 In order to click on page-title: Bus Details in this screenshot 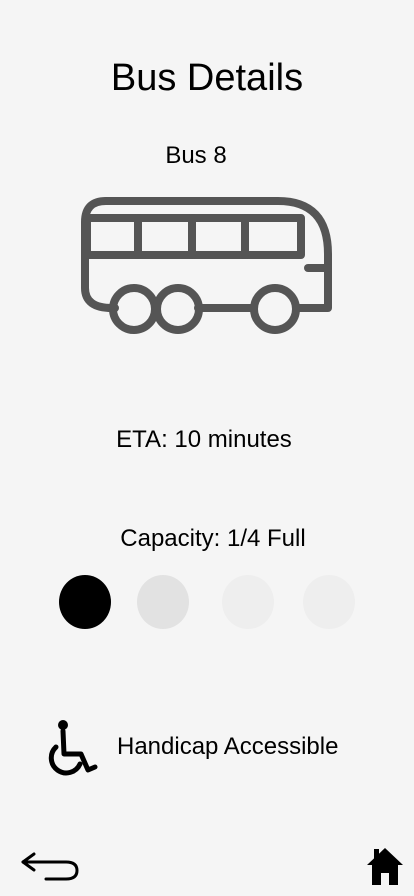, I will do `click(207, 78)`.